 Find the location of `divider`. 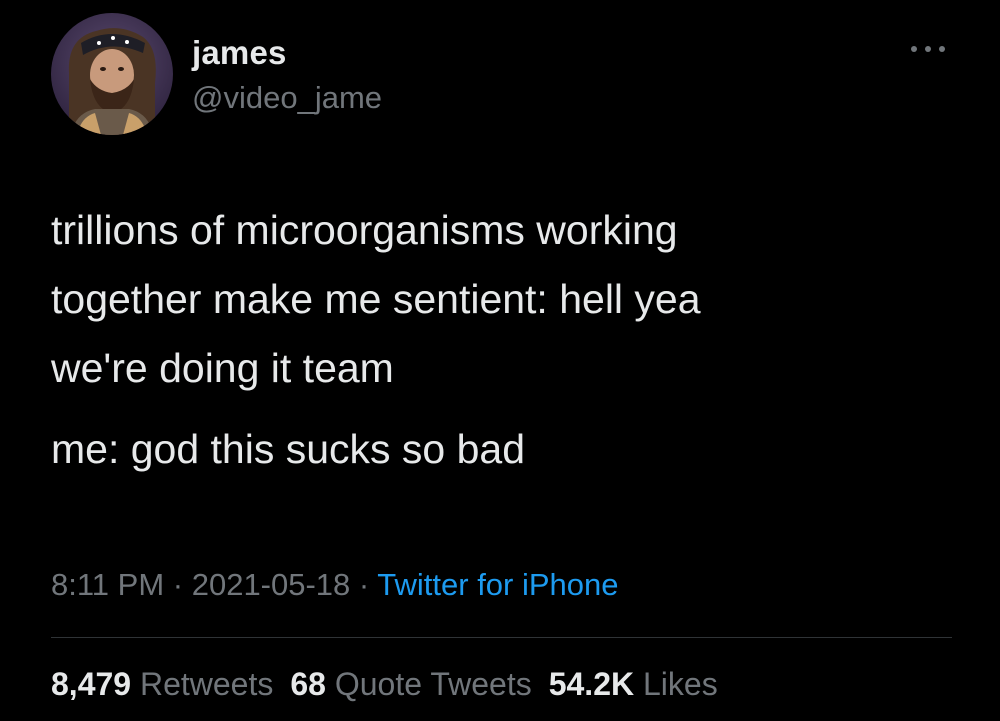

divider is located at coordinates (501, 637).